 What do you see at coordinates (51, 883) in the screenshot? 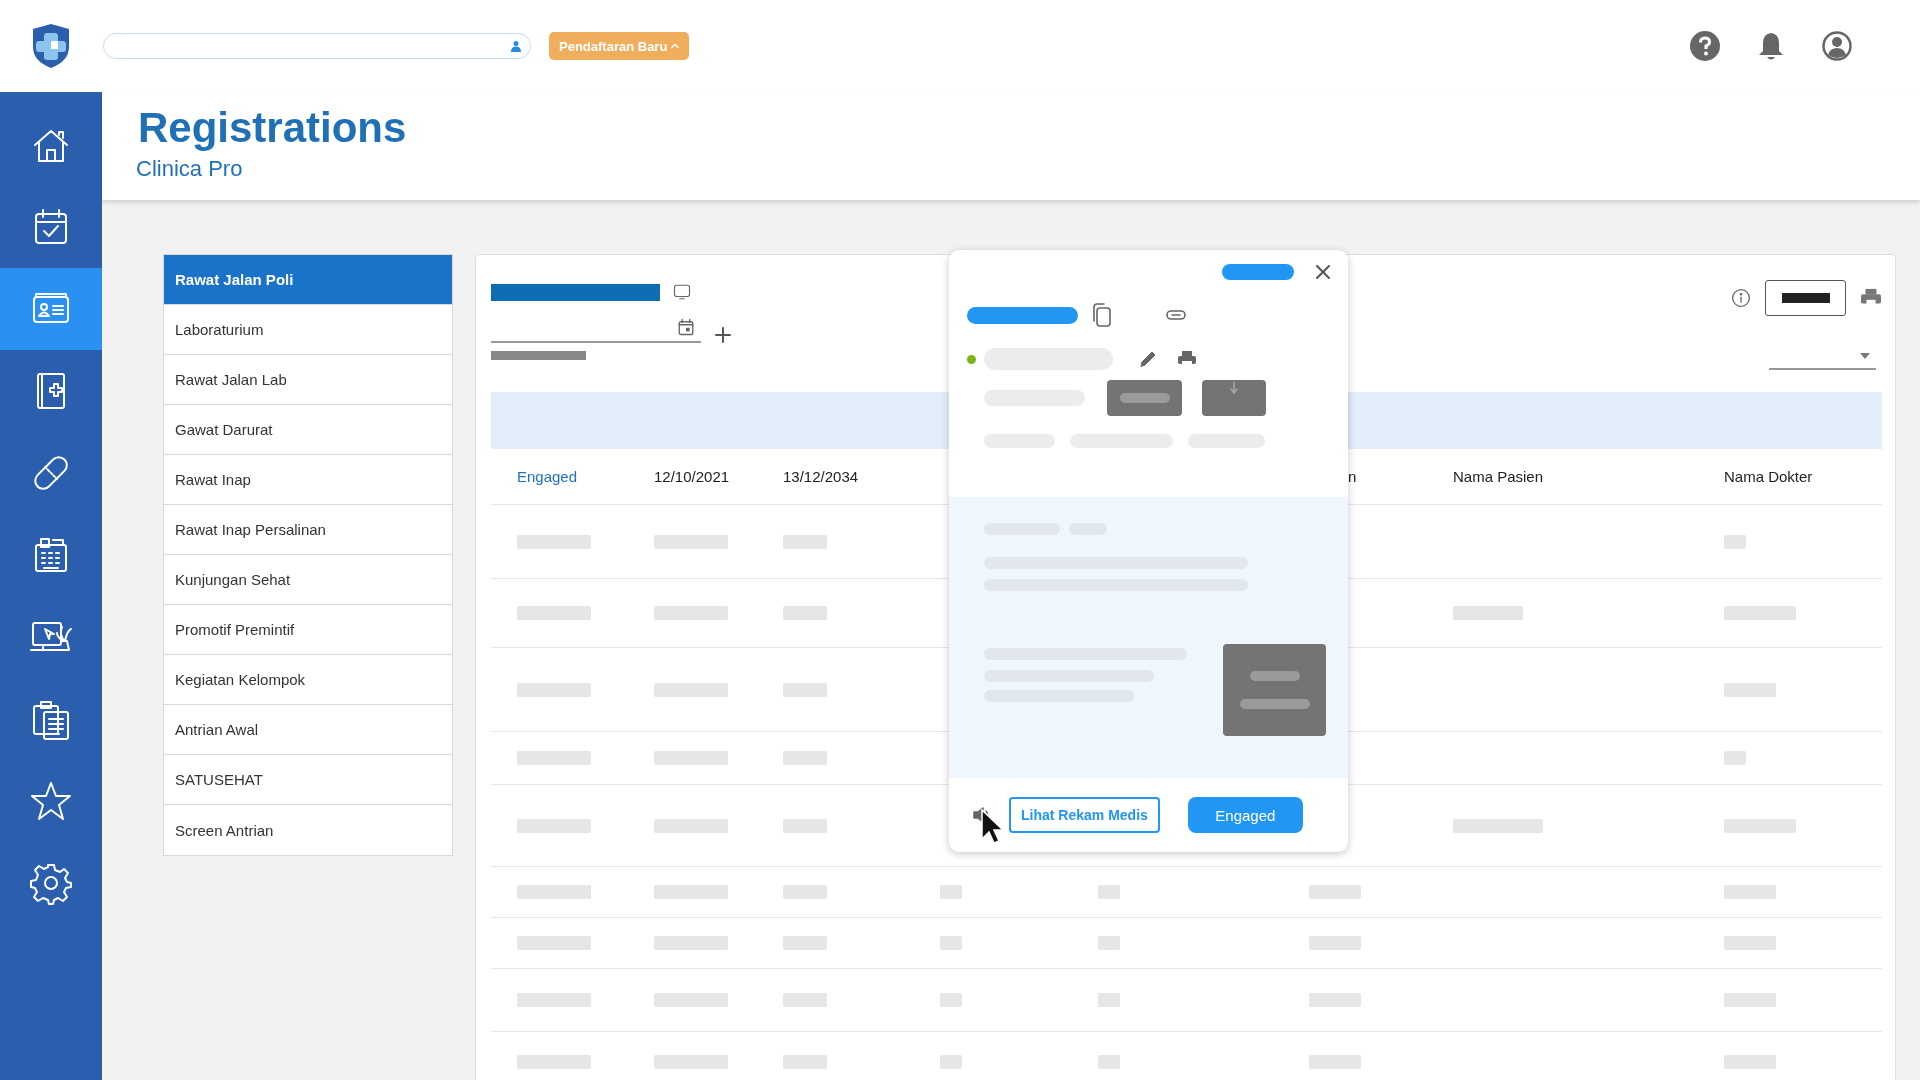
I see `settings-icon` at bounding box center [51, 883].